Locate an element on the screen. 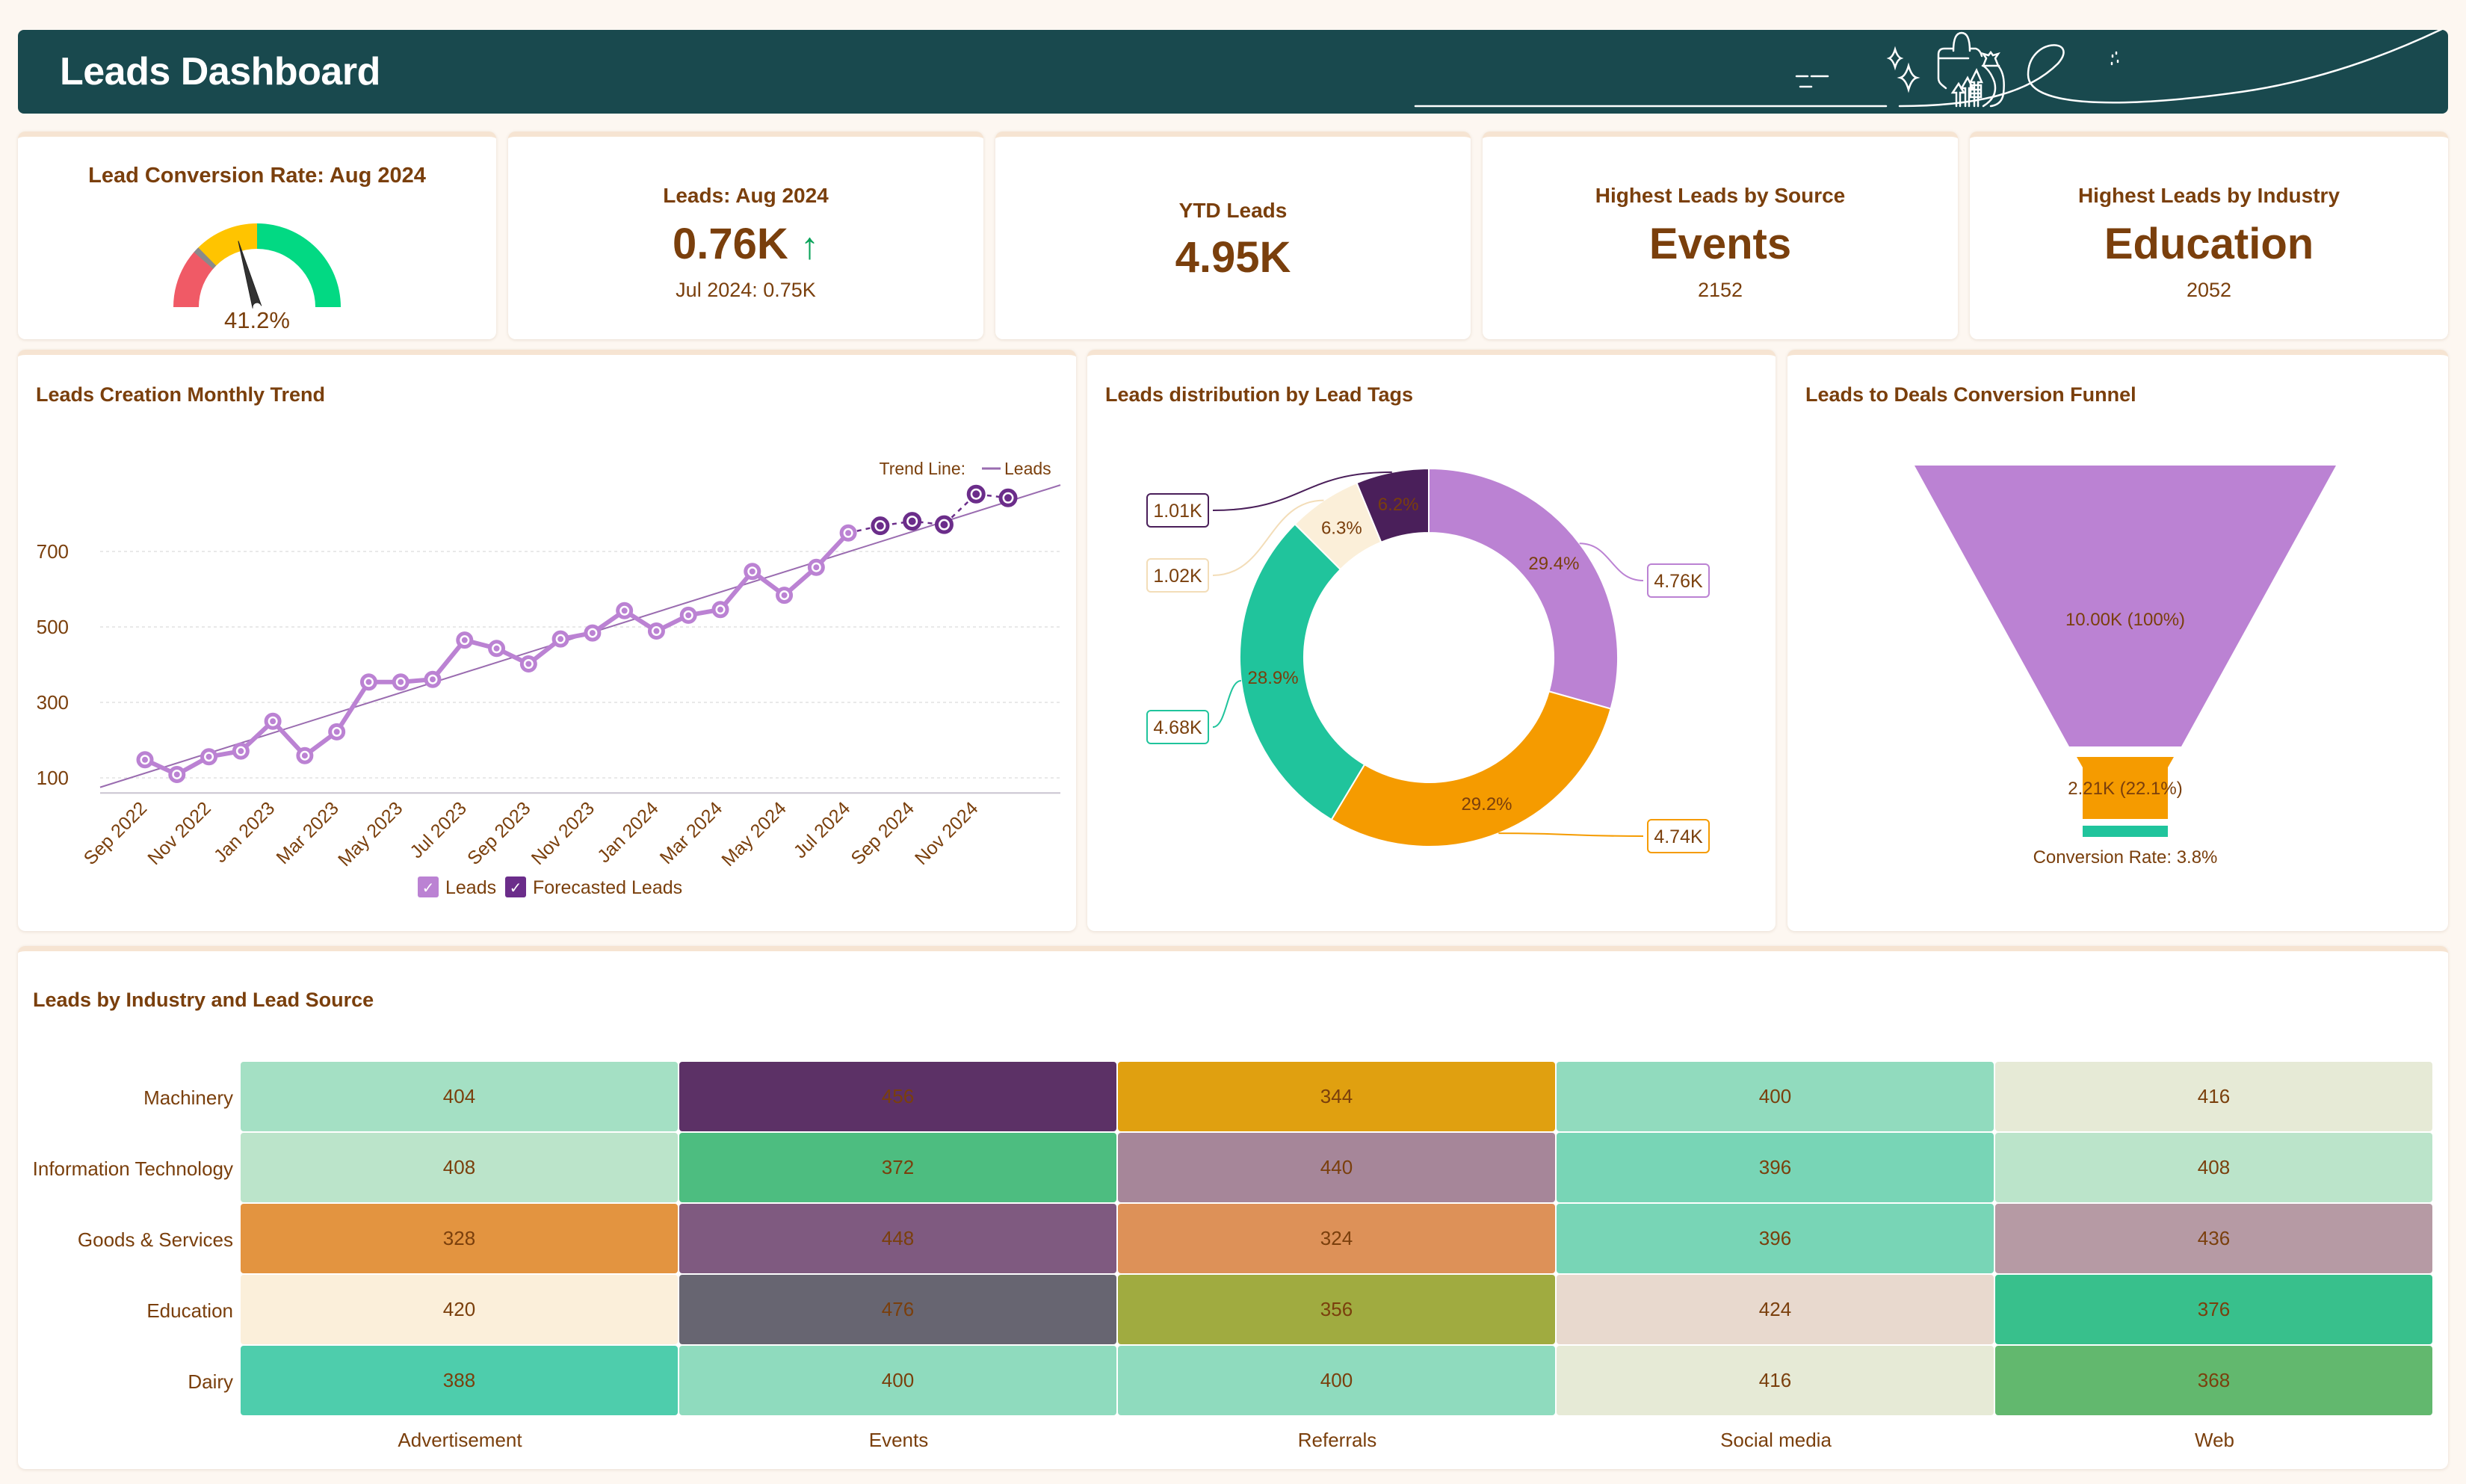  heatmap-cell: 368 is located at coordinates (2213, 1381).